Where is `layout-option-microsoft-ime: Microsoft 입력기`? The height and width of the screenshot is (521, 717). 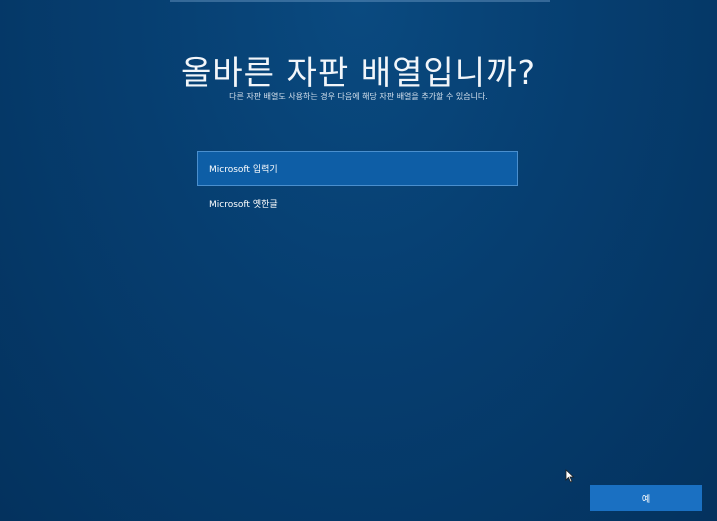
layout-option-microsoft-ime: Microsoft 입력기 is located at coordinates (357, 168).